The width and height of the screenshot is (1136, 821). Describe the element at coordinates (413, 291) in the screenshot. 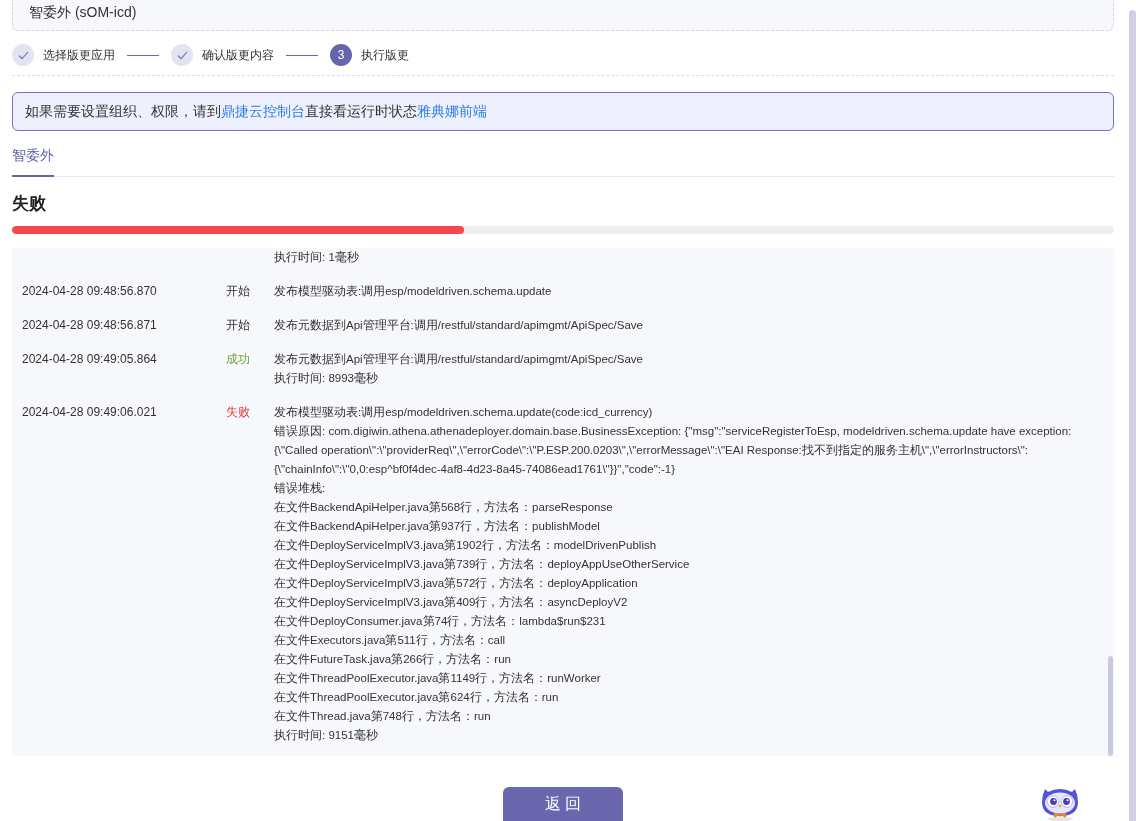

I see `log-line: 发布模型驱动表:调用esp/modeldriven.schema.update` at that location.